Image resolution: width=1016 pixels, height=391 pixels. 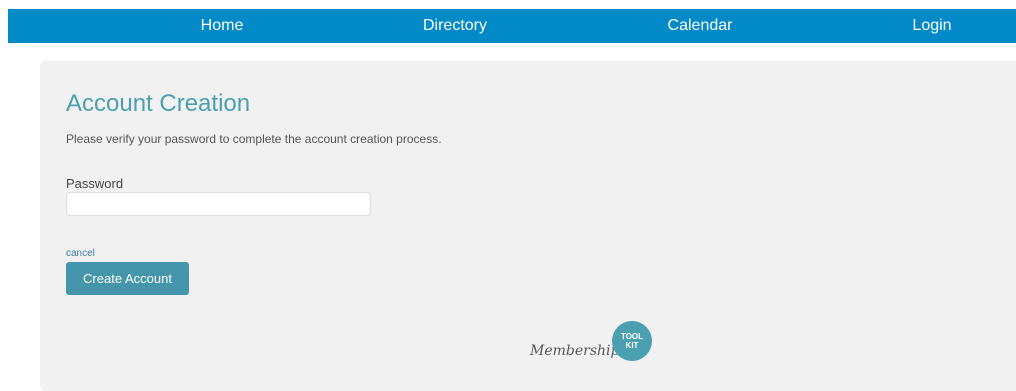 I want to click on top-navbar: Home Directory Calendar Login, so click(x=512, y=26).